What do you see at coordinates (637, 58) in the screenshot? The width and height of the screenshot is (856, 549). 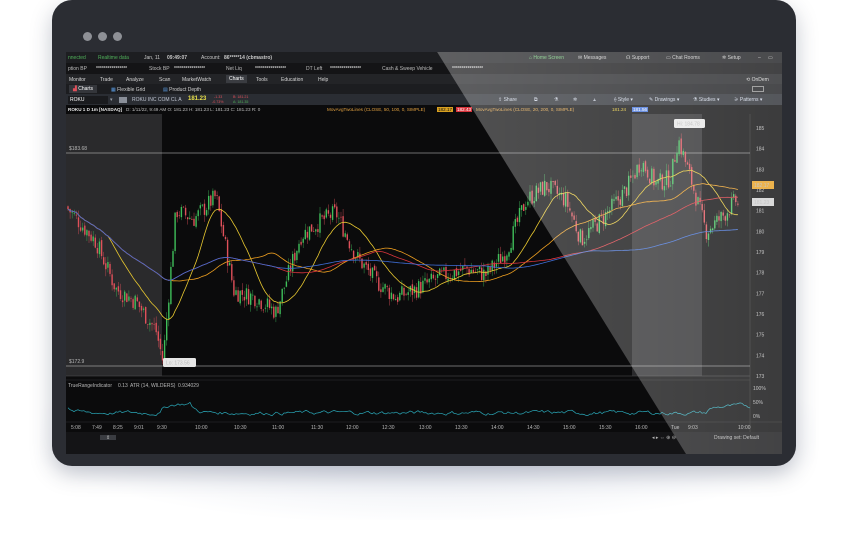 I see `support-button: ☊ Support` at bounding box center [637, 58].